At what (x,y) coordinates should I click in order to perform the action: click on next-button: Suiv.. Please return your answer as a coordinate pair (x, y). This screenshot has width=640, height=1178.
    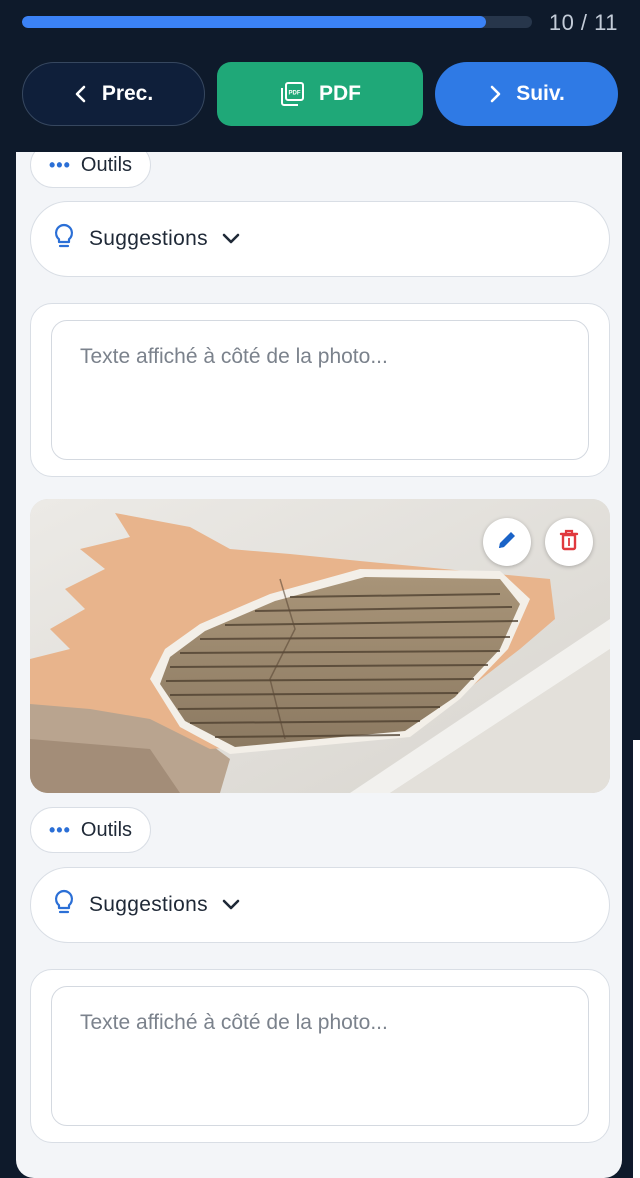
    Looking at the image, I should click on (526, 94).